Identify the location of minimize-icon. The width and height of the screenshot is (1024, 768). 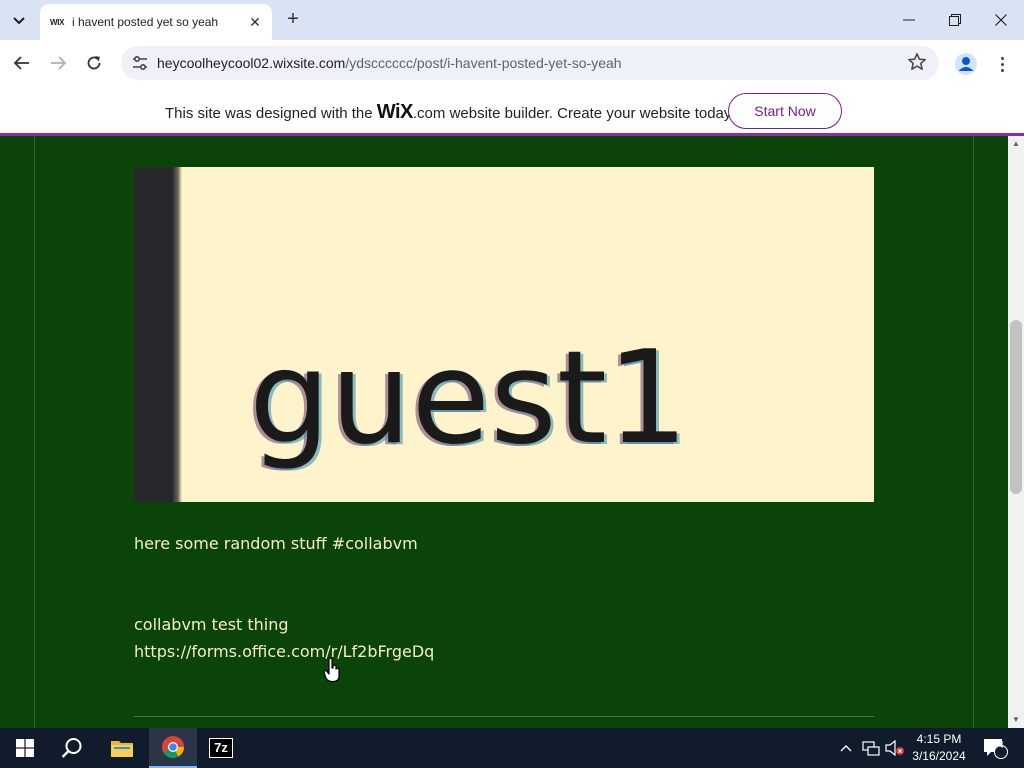
(909, 20).